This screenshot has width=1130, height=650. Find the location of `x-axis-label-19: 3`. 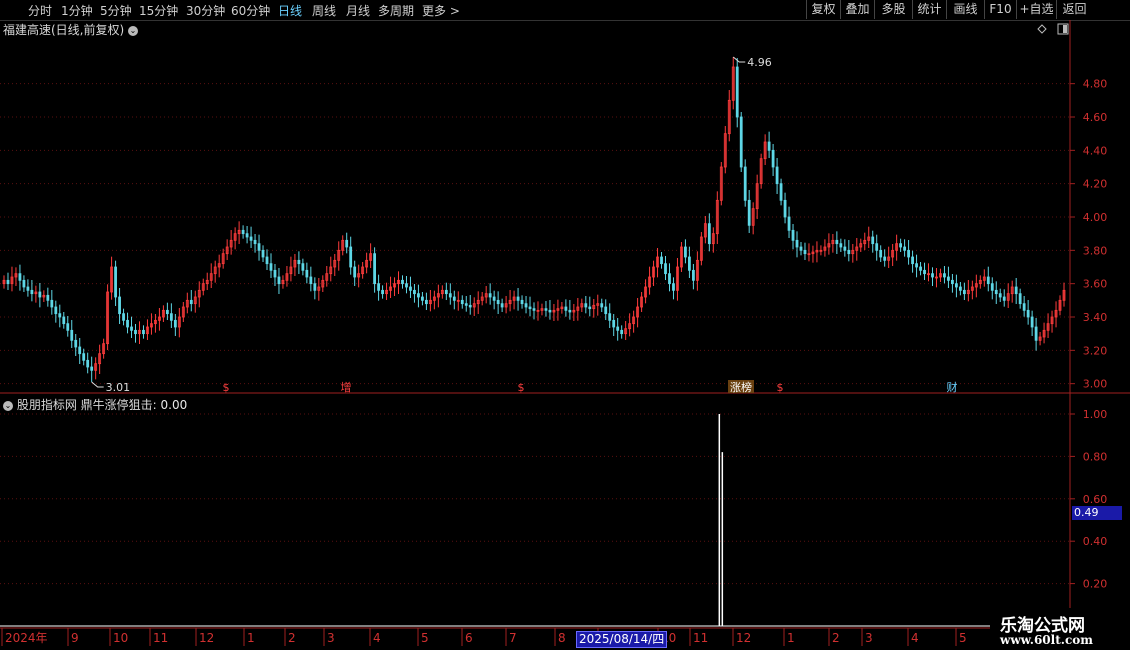

x-axis-label-19: 3 is located at coordinates (869, 638).